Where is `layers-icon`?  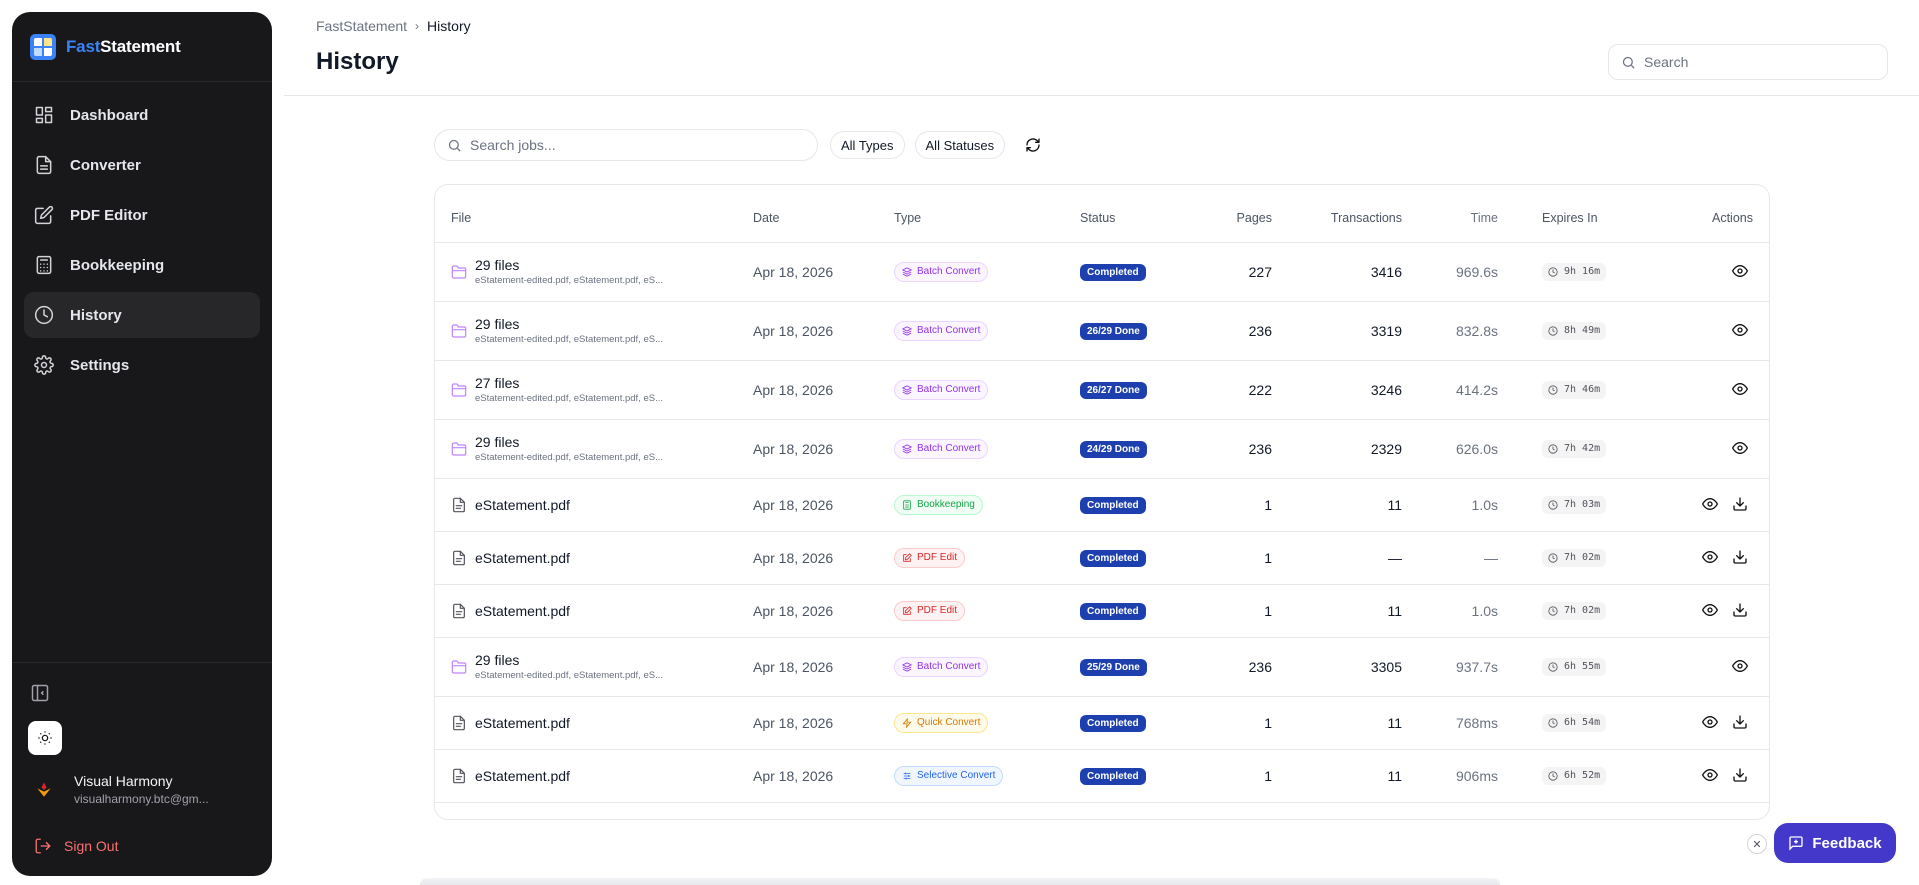 layers-icon is located at coordinates (909, 448).